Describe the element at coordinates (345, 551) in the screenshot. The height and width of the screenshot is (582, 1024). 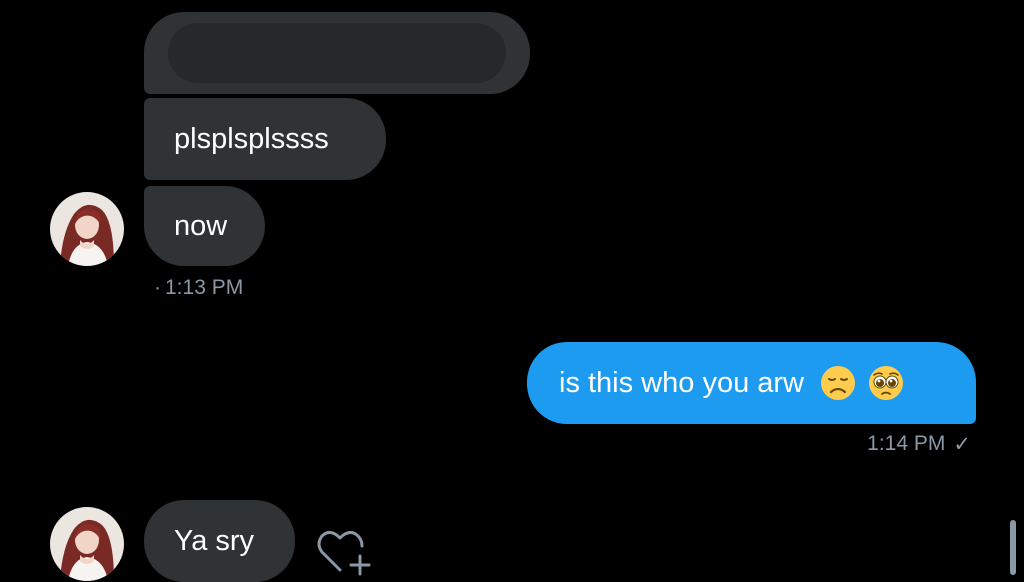
I see `heart-plus-icon` at that location.